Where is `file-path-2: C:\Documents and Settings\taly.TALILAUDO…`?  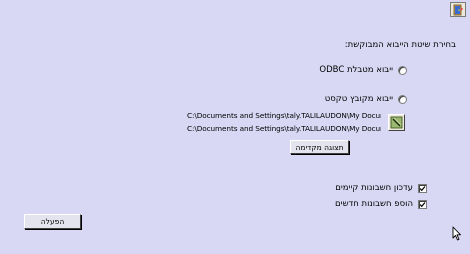
file-path-2: C:\Documents and Settings\taly.TALILAUDO… is located at coordinates (284, 128).